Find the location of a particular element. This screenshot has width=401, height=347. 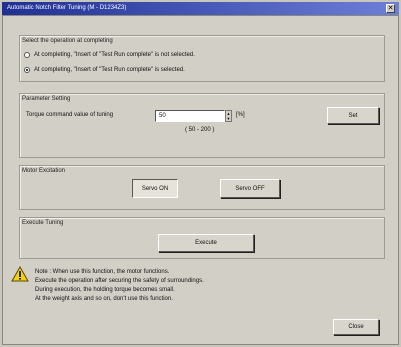

motor-group-label: Motor Excitation is located at coordinates (44, 171).